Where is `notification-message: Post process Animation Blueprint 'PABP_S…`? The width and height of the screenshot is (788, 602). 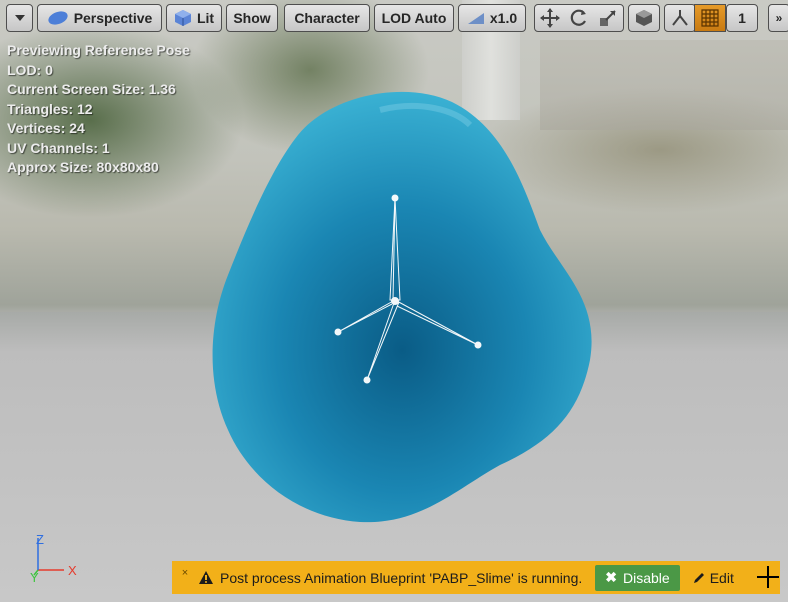
notification-message: Post process Animation Blueprint 'PABP_S… is located at coordinates (401, 577).